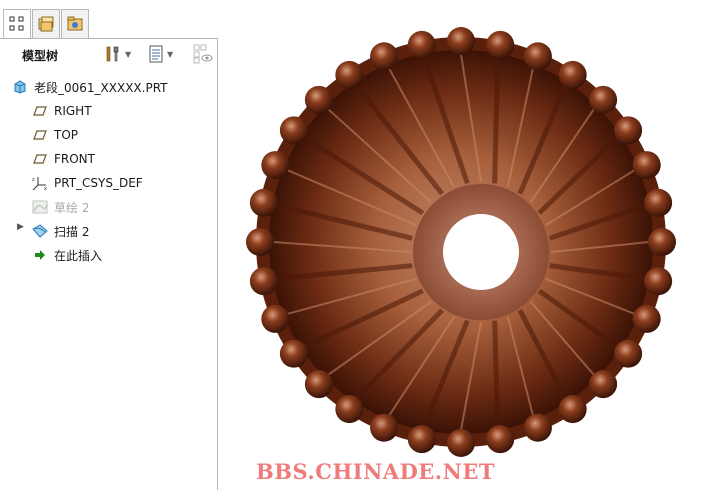  I want to click on tree-item-label: TOP, so click(66, 135).